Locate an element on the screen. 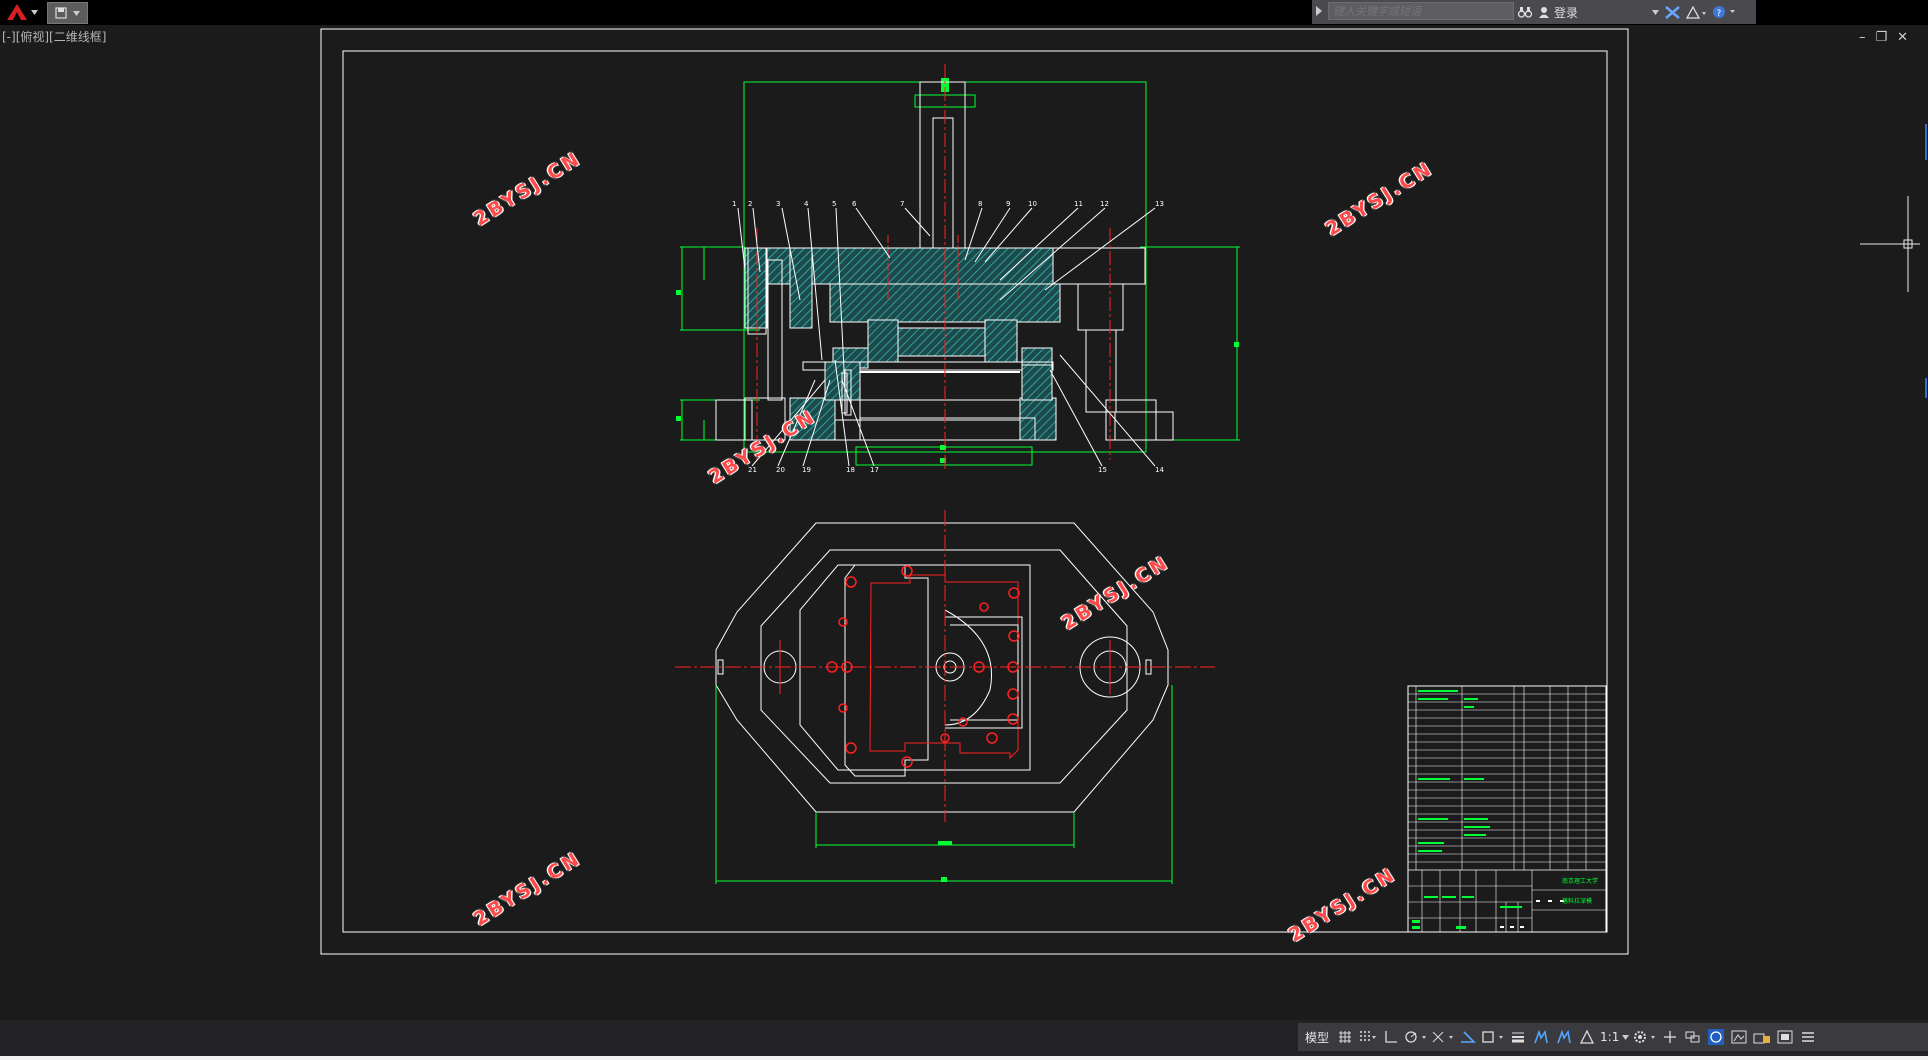  object-snap-tracking-icon is located at coordinates (1468, 1037).